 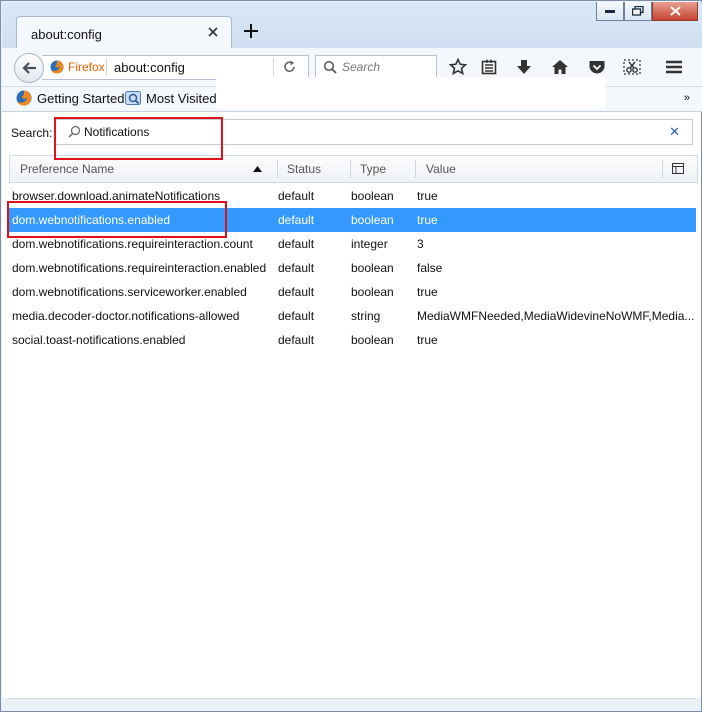 I want to click on open-menu-button, so click(x=674, y=67).